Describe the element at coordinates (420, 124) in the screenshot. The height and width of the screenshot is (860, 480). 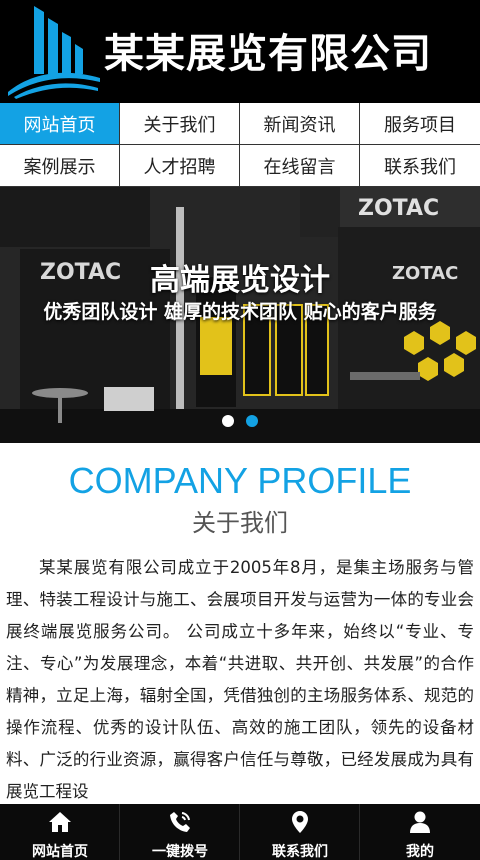
I see `nav-item-services: 服务项目` at that location.